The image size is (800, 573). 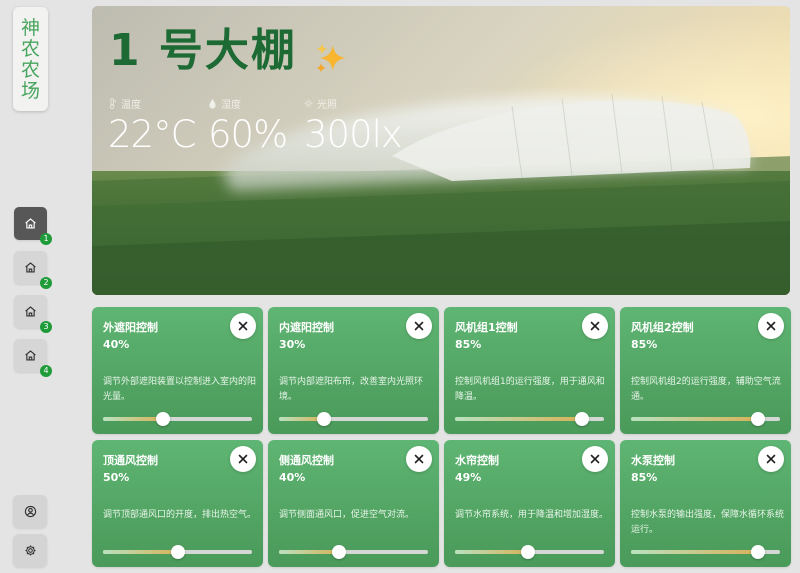 I want to click on control-description: 控制水泵的输出强度，保障水循环系统运行。, so click(x=708, y=522).